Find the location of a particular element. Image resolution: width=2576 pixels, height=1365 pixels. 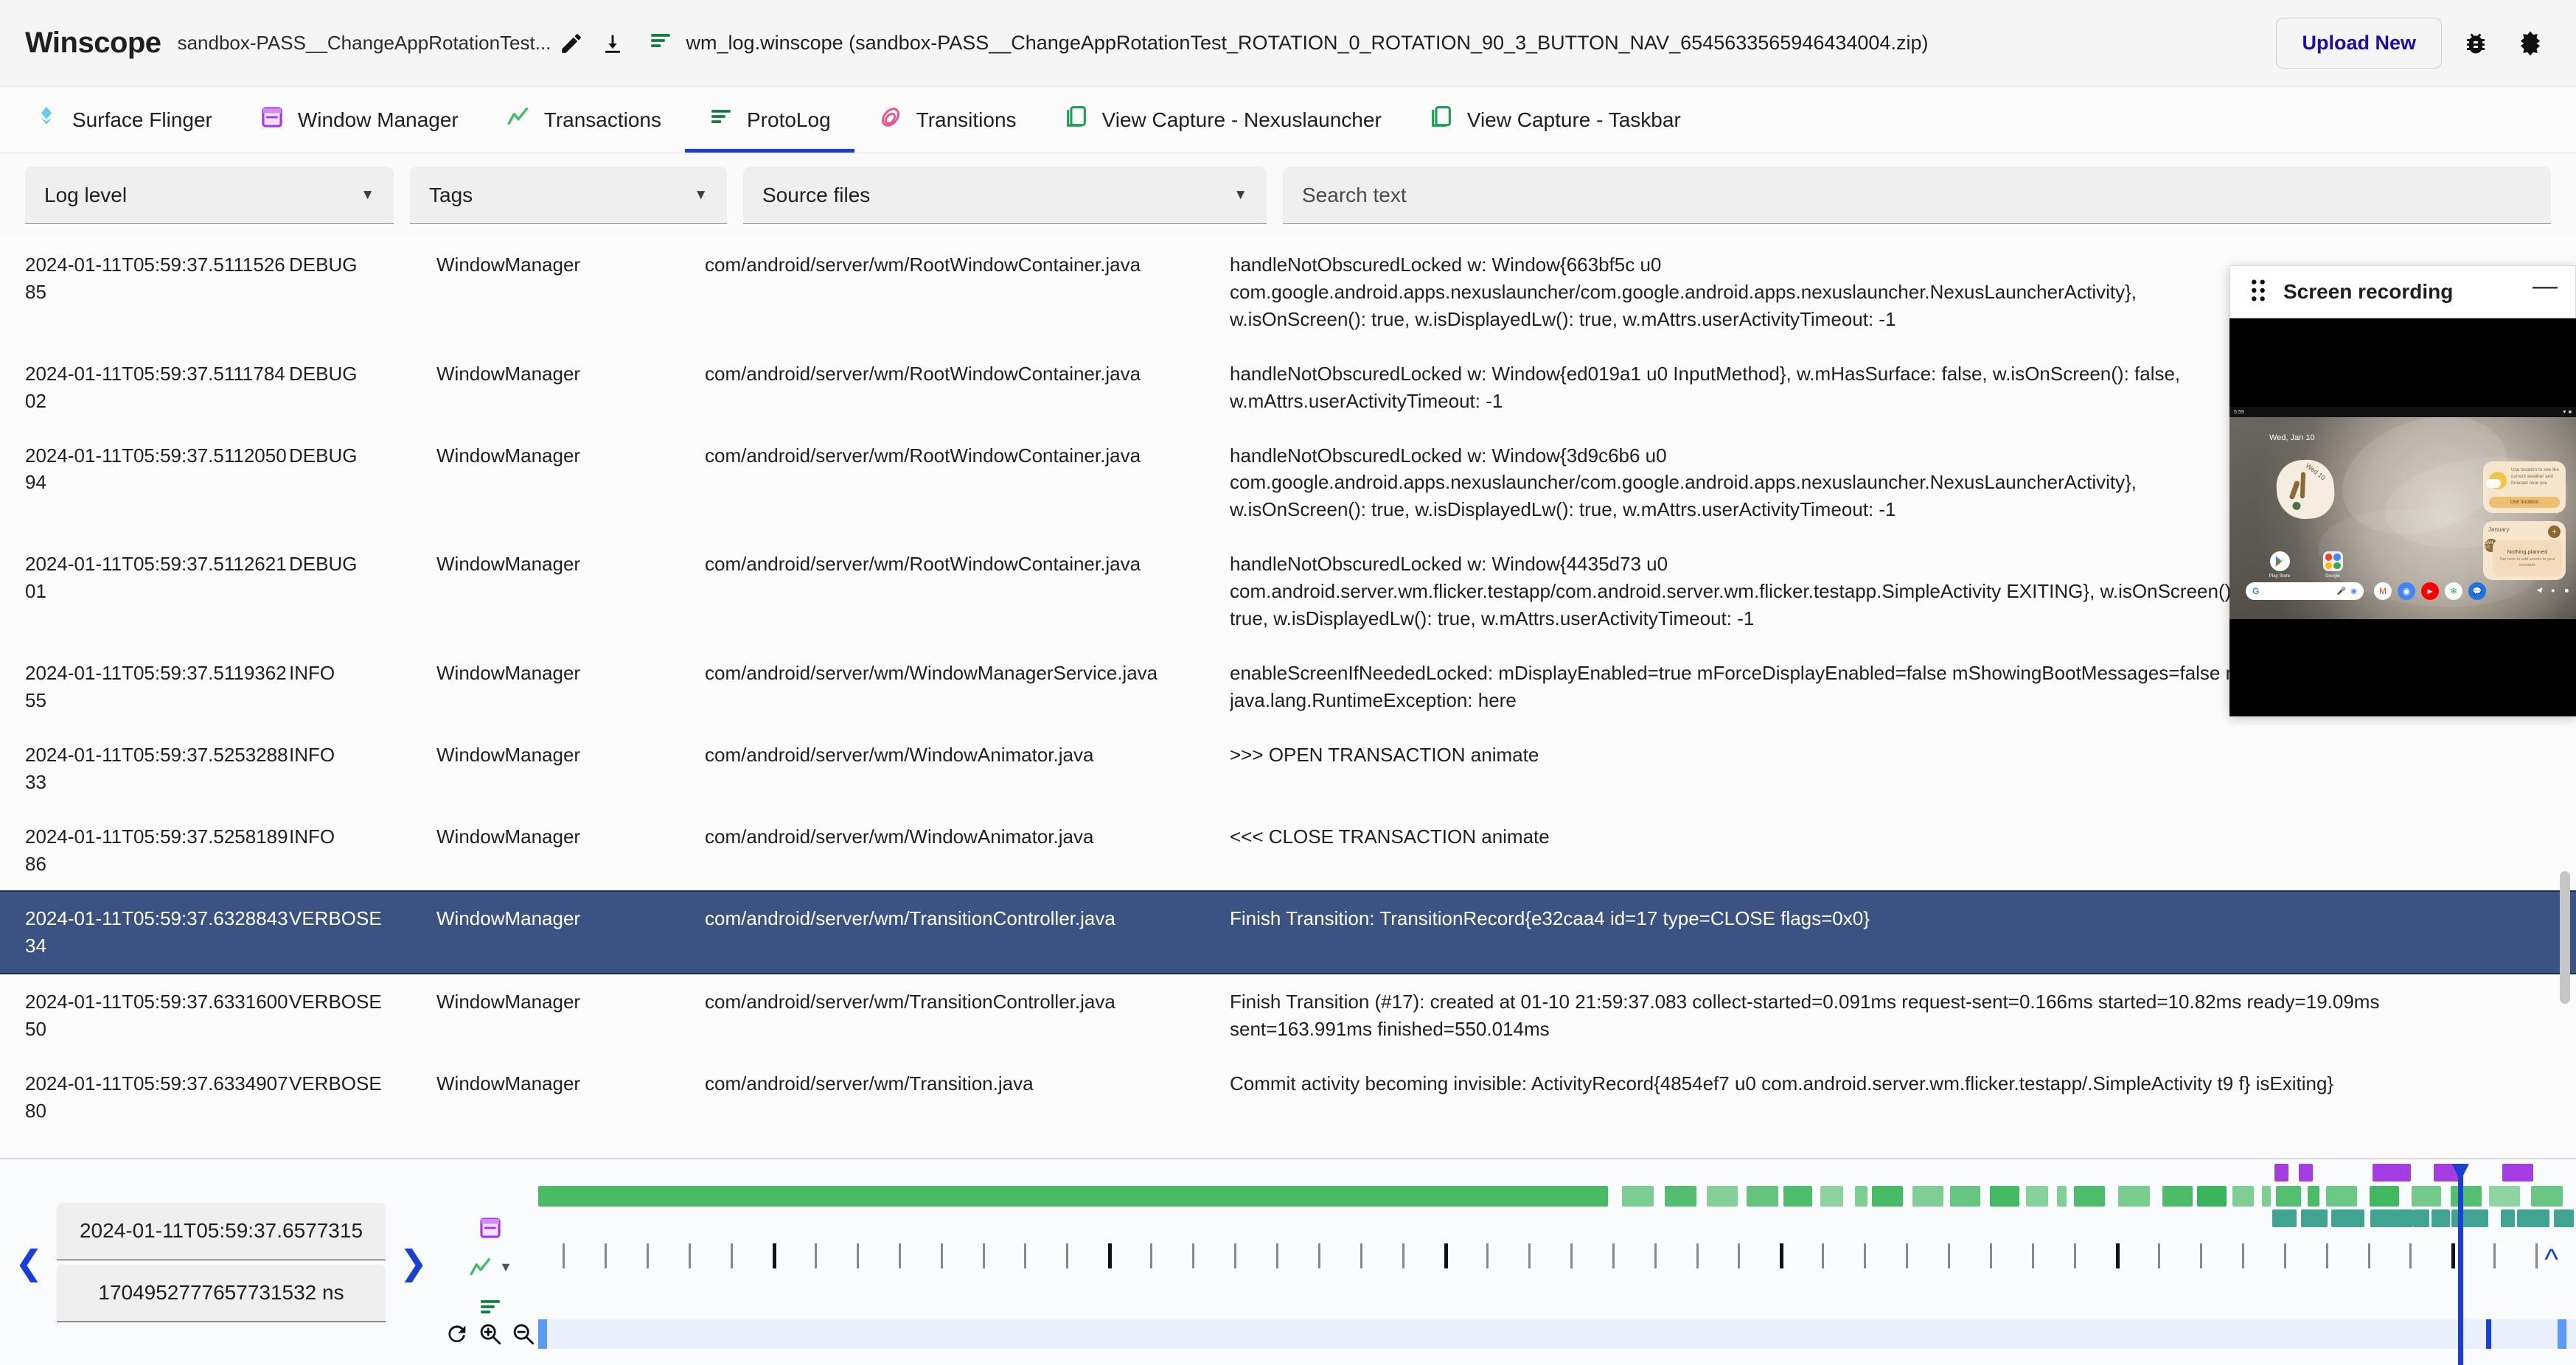

human-timestamp-input is located at coordinates (221, 1231).